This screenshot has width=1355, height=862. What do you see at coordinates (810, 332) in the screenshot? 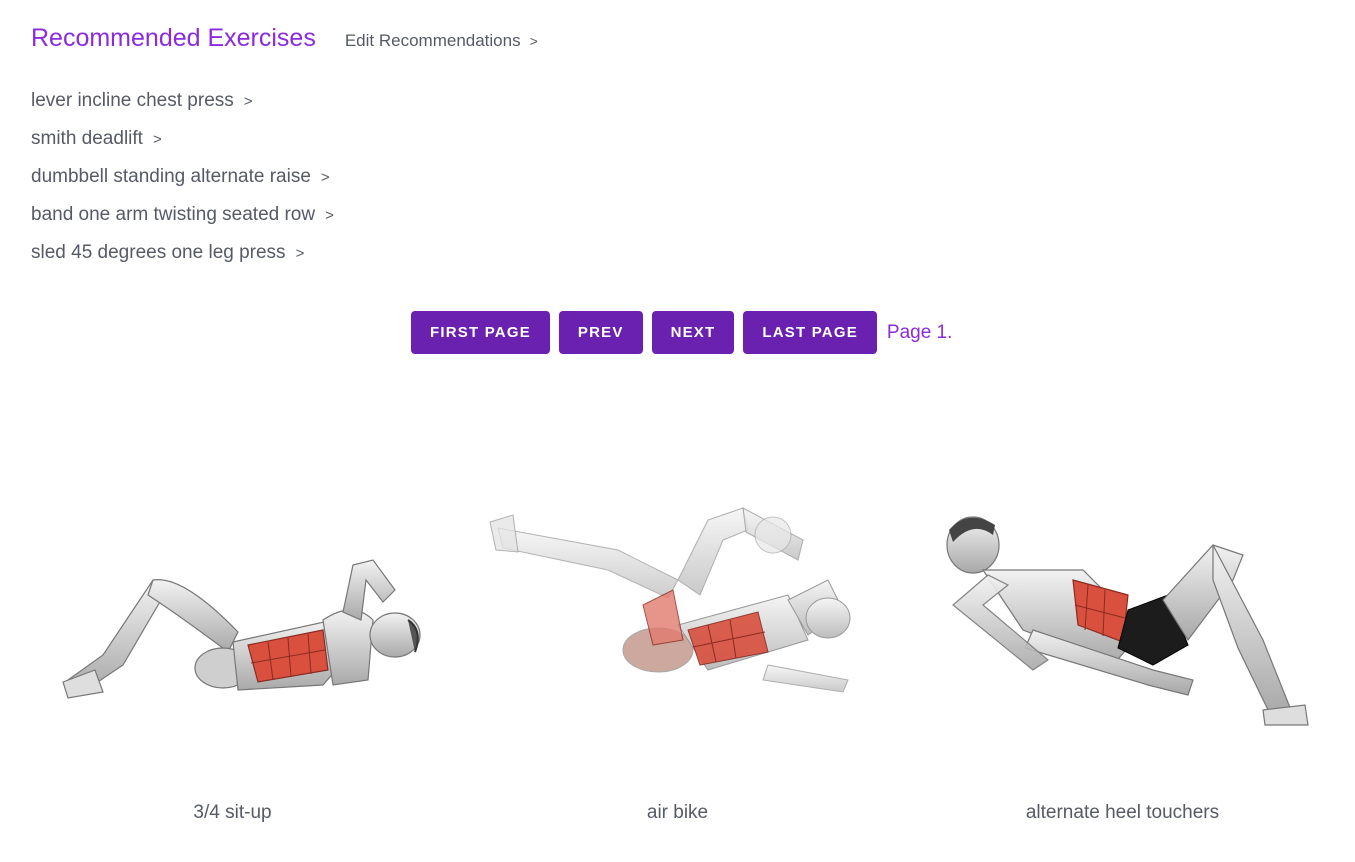
I see `last-page-button: LAST PAGE` at bounding box center [810, 332].